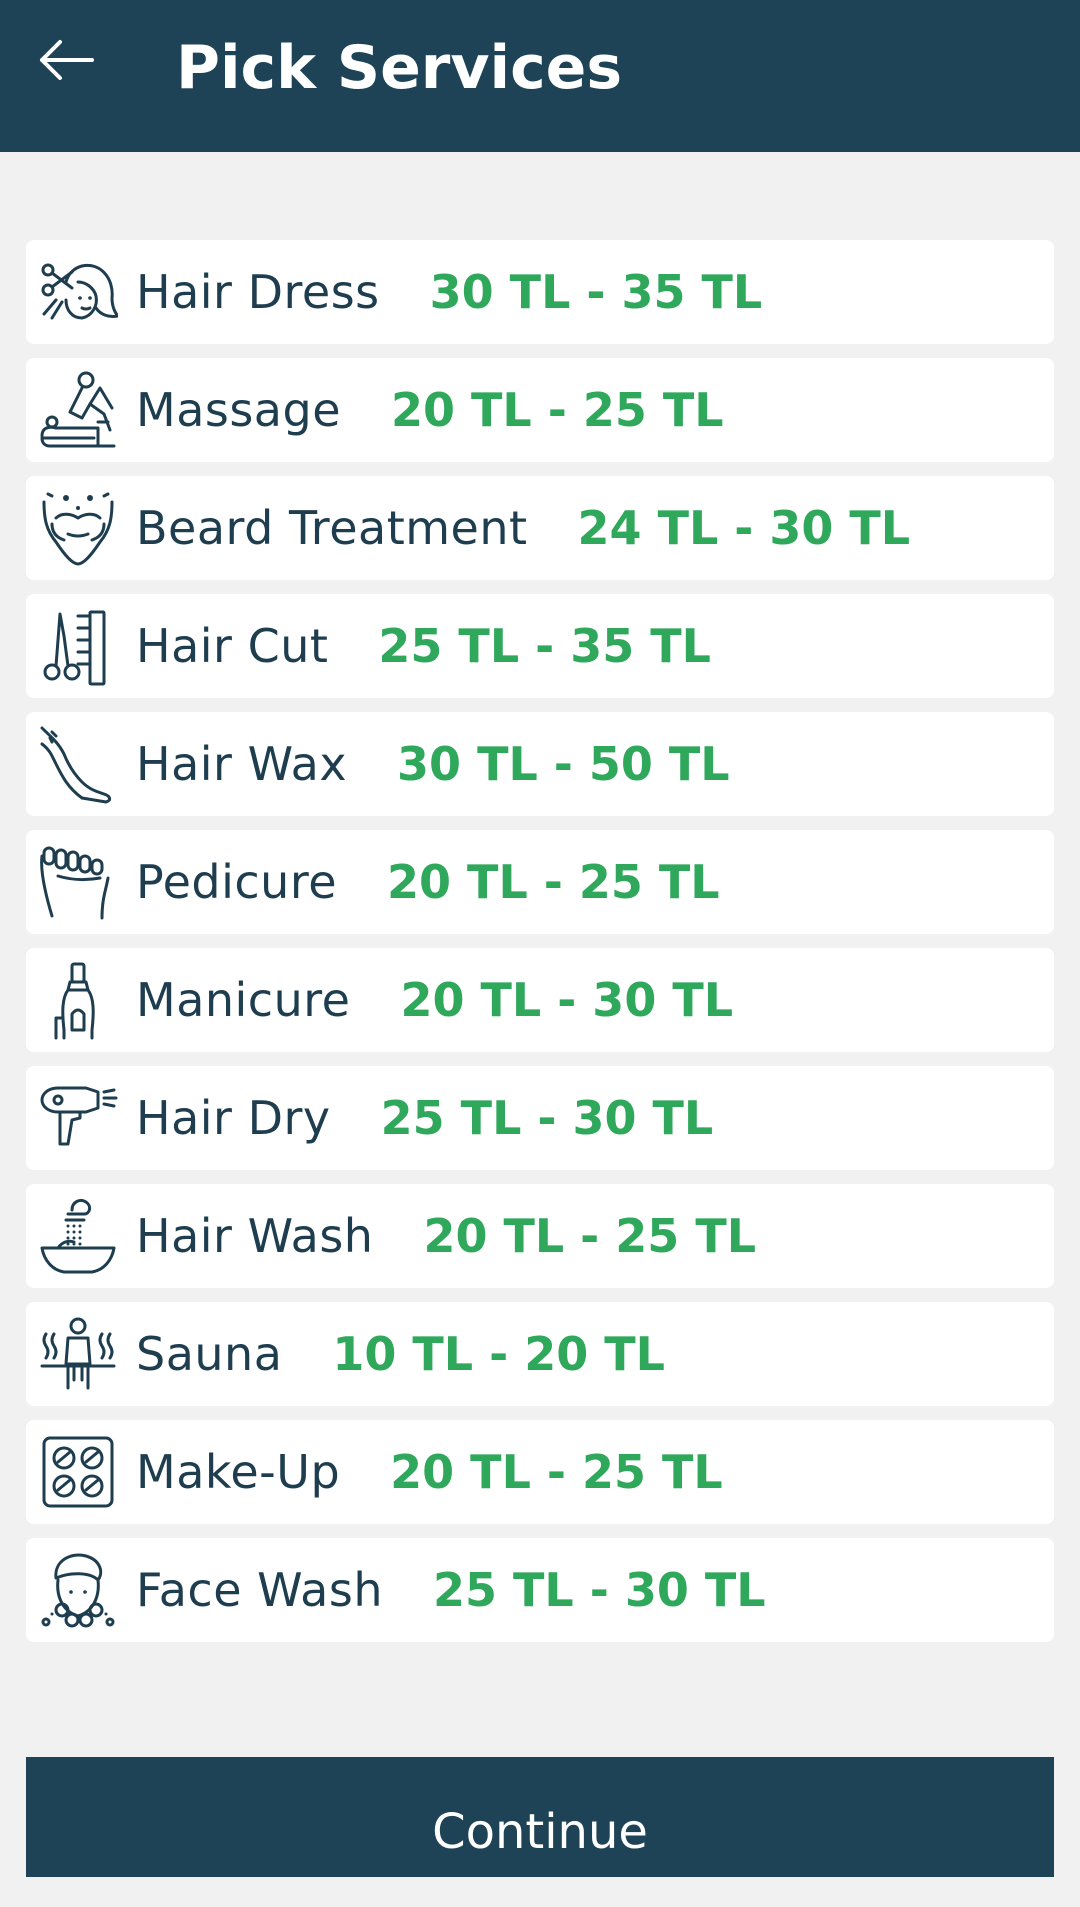  Describe the element at coordinates (243, 1000) in the screenshot. I see `service-name: Manicure` at that location.